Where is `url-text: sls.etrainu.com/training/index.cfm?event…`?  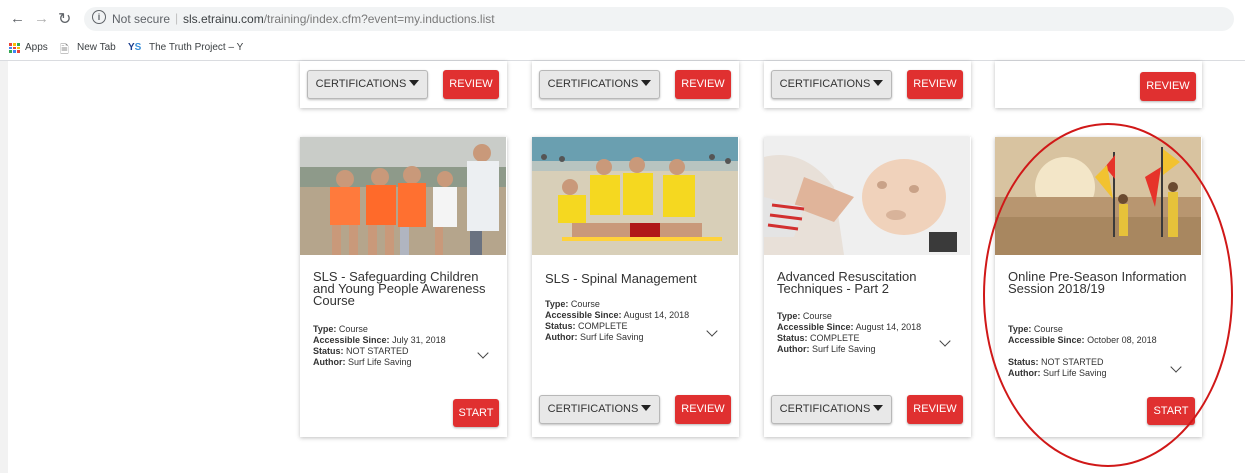 url-text: sls.etrainu.com/training/index.cfm?event… is located at coordinates (339, 19).